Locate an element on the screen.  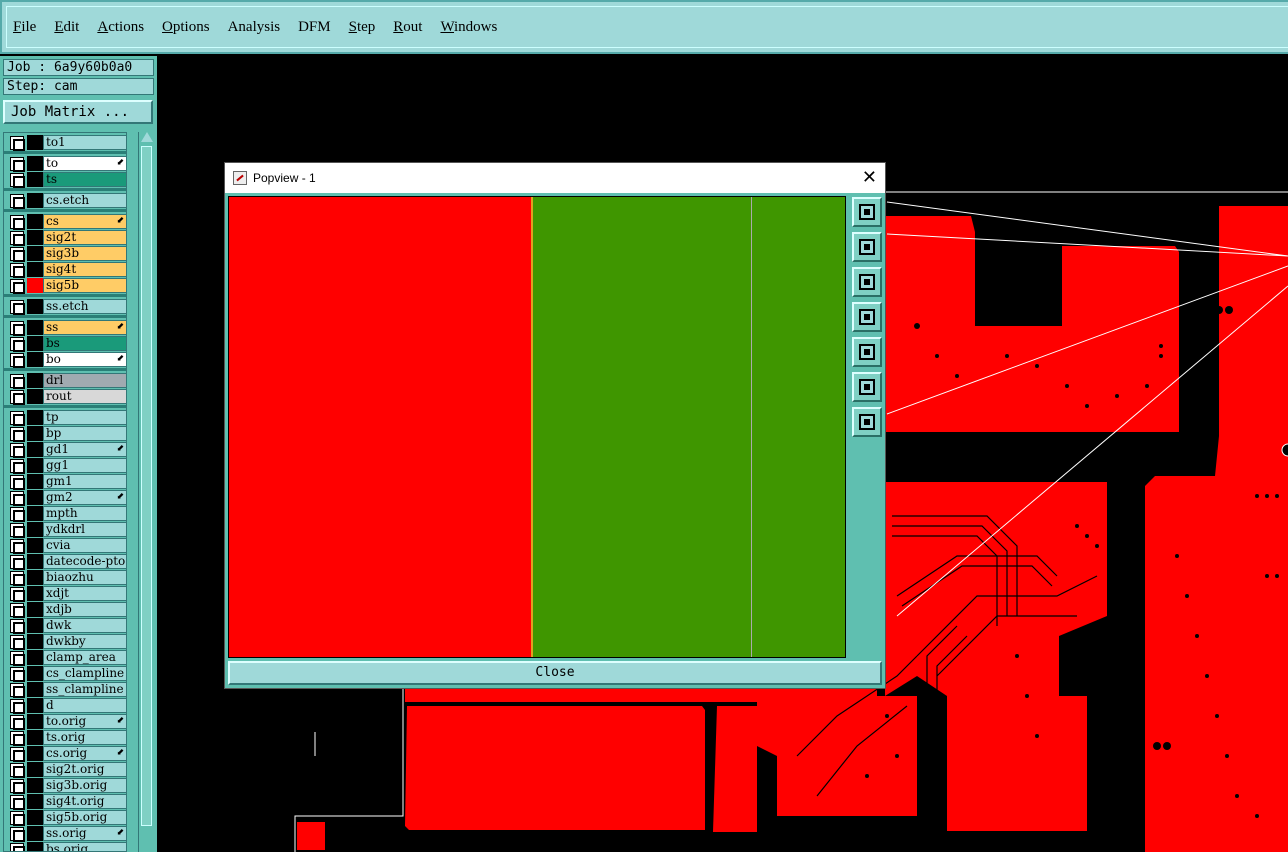
layer-name: bs is located at coordinates (84, 343).